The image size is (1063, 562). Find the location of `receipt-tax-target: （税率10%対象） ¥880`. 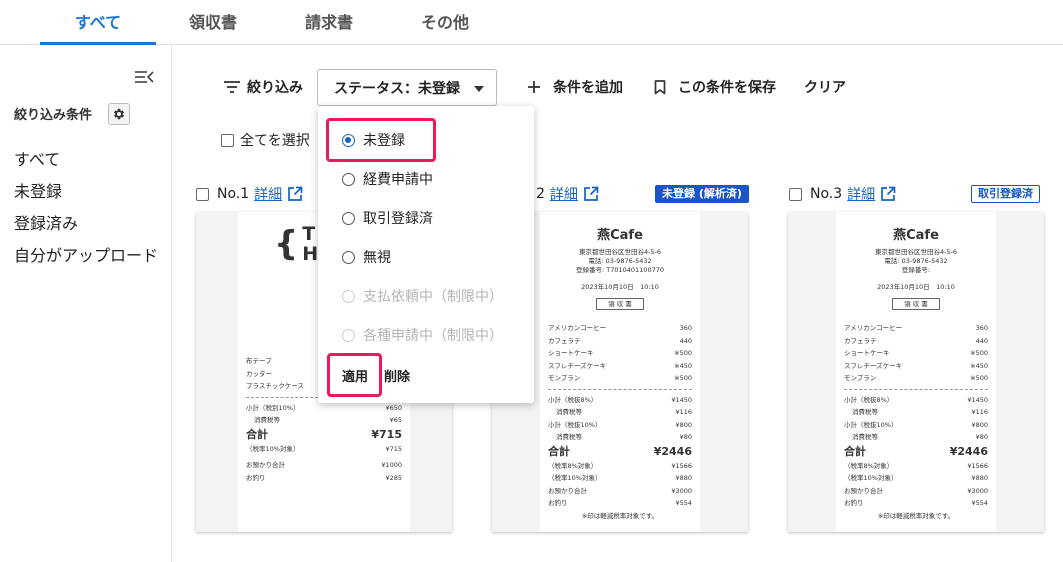

receipt-tax-target: （税率10%対象） ¥880 is located at coordinates (620, 478).